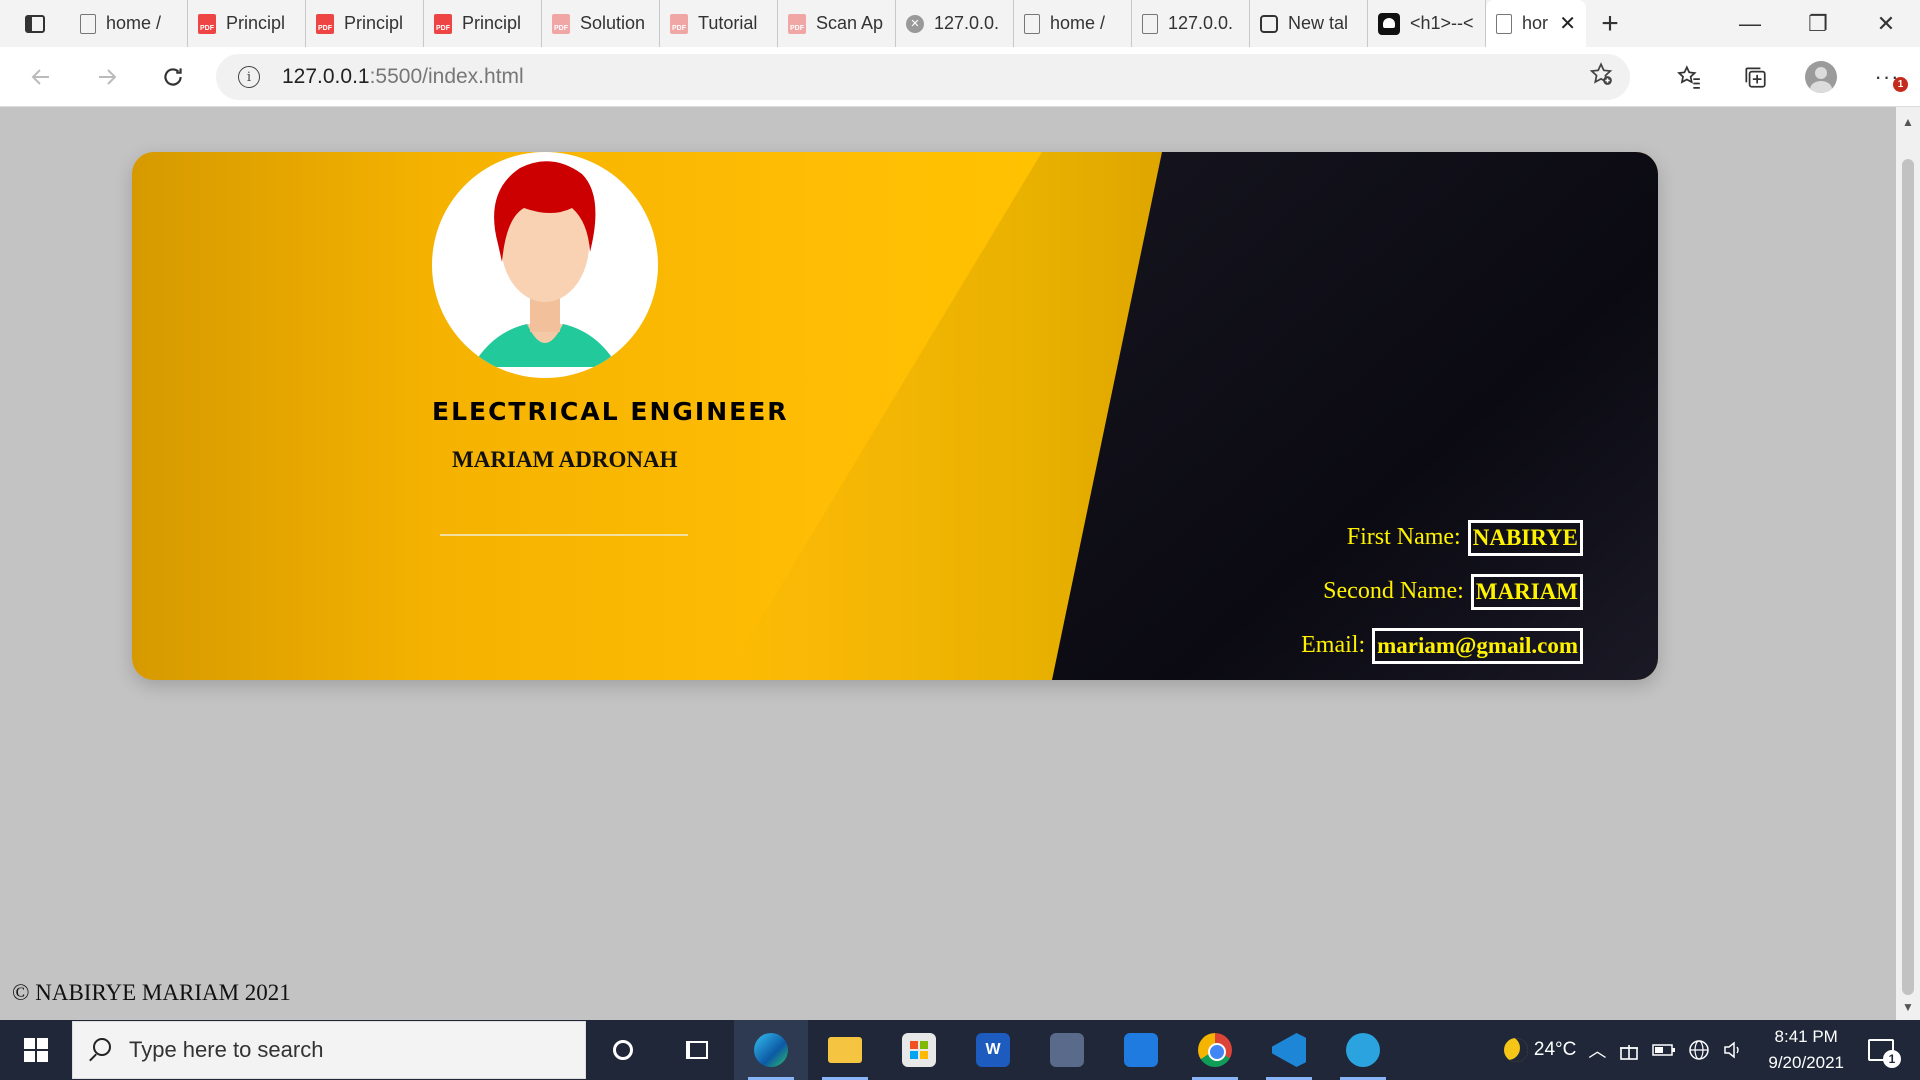 Image resolution: width=1920 pixels, height=1080 pixels. Describe the element at coordinates (1750, 23) in the screenshot. I see `minimize-button: —` at that location.